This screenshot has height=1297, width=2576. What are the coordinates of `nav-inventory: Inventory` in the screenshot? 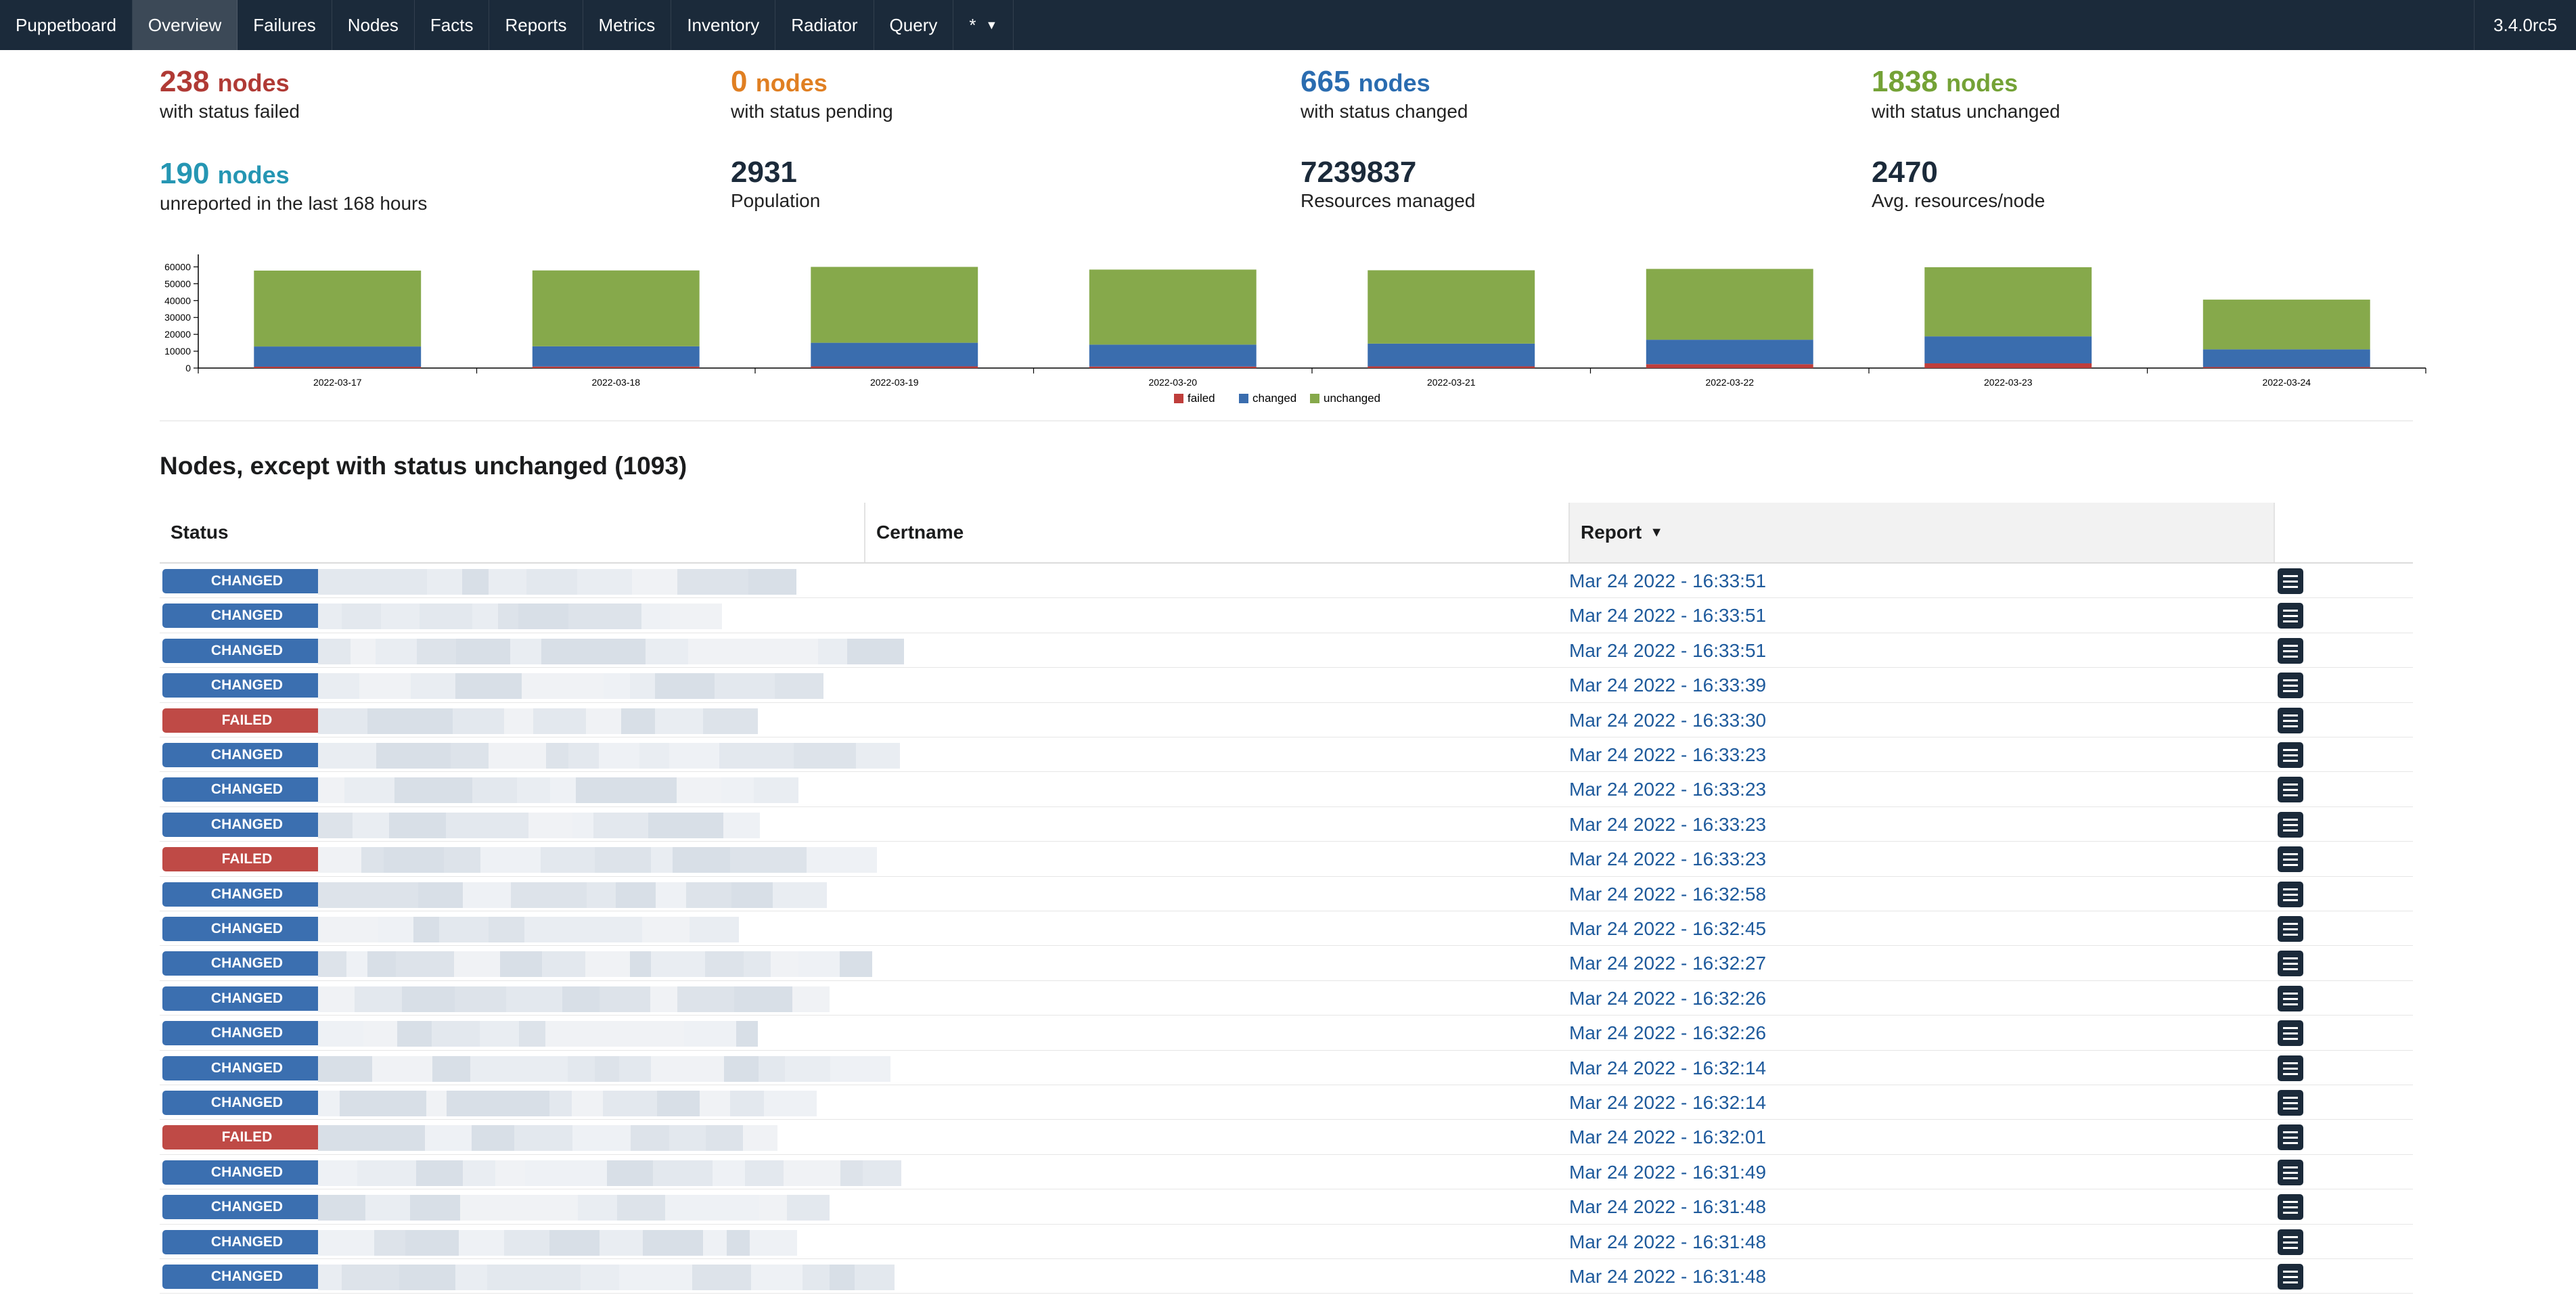 It's located at (723, 25).